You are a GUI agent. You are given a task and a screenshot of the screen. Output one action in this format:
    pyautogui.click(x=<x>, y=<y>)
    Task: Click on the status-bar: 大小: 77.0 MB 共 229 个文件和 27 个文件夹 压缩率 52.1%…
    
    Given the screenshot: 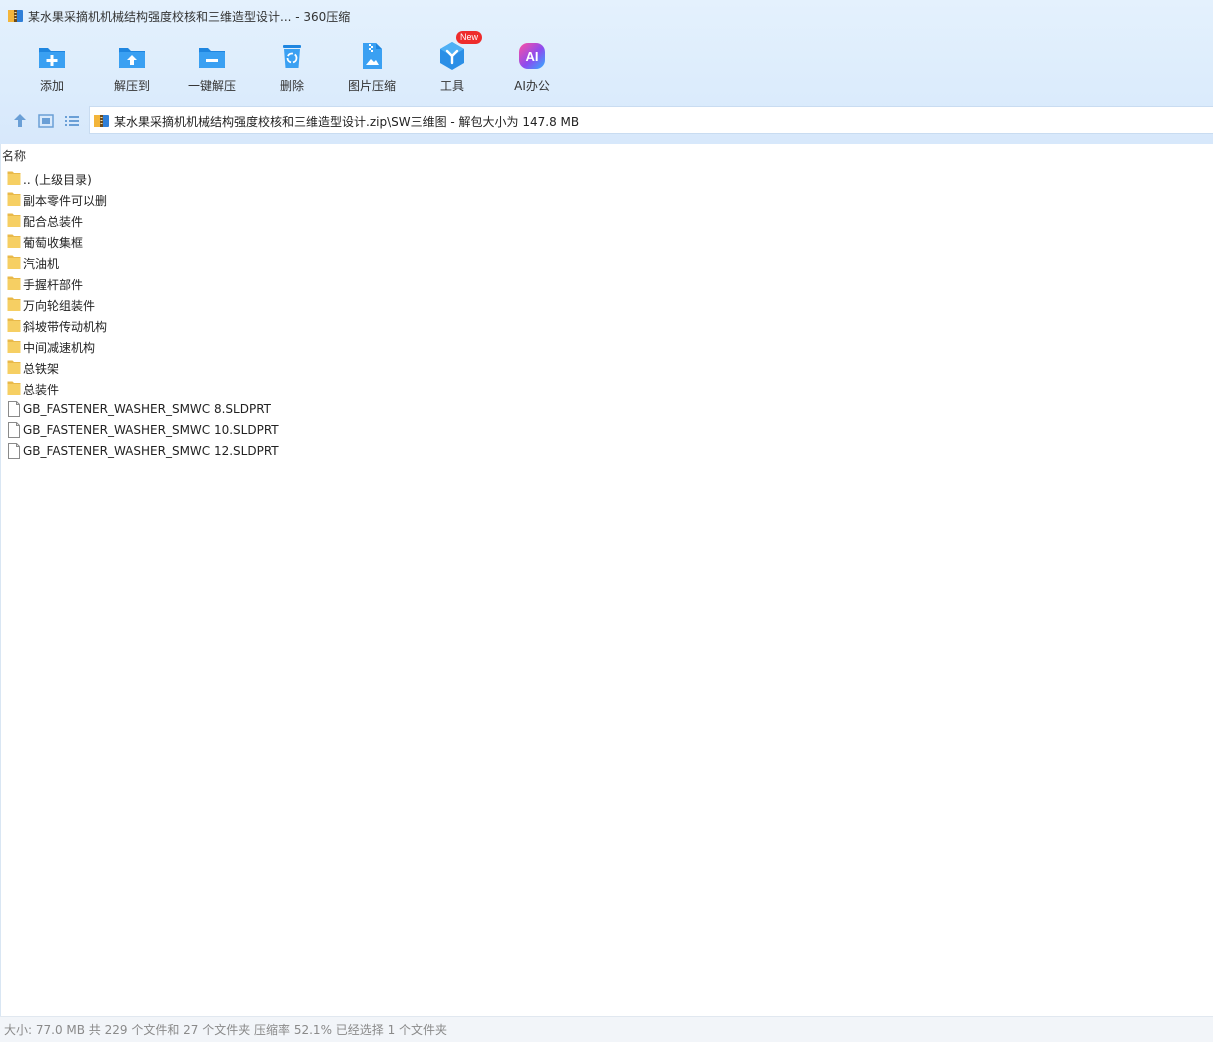 What is the action you would take?
    pyautogui.click(x=606, y=1029)
    